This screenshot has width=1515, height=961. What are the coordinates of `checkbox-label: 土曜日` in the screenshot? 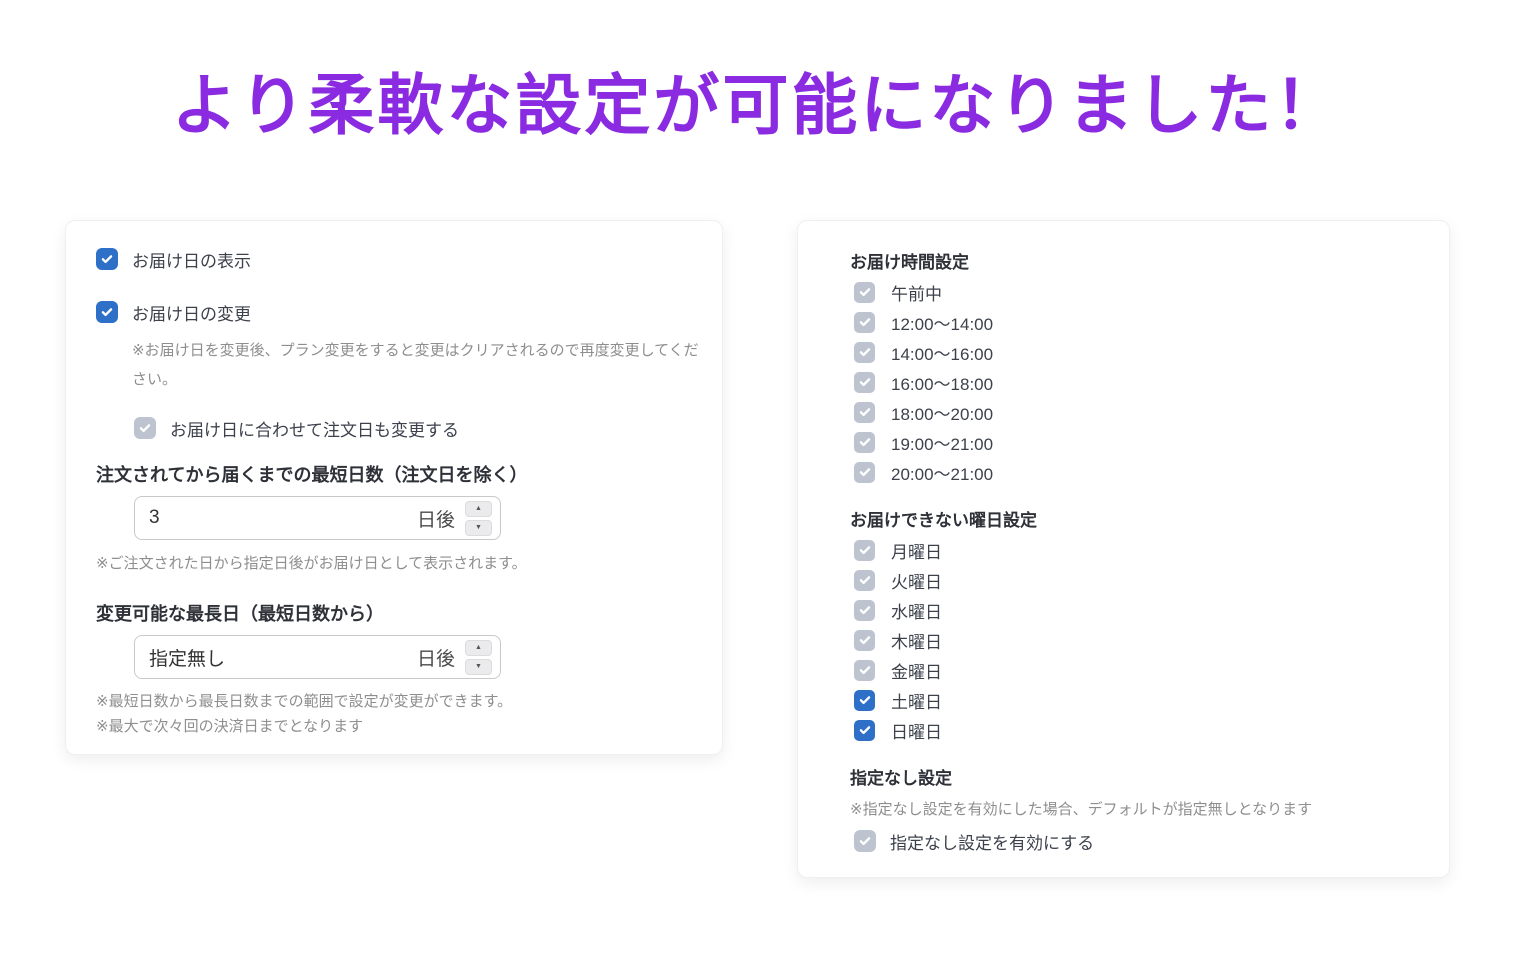 It's located at (916, 702).